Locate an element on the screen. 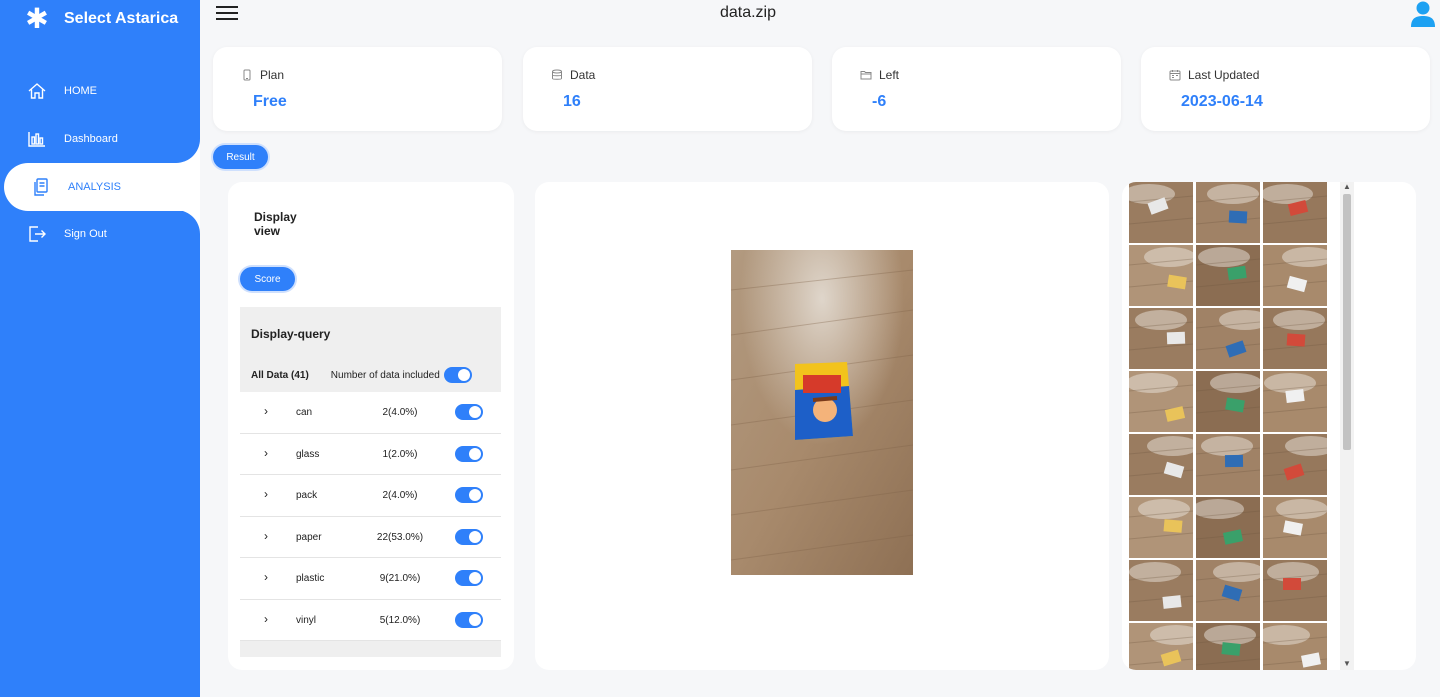 The width and height of the screenshot is (1440, 697). category-count: 5(12.0%) is located at coordinates (400, 620).